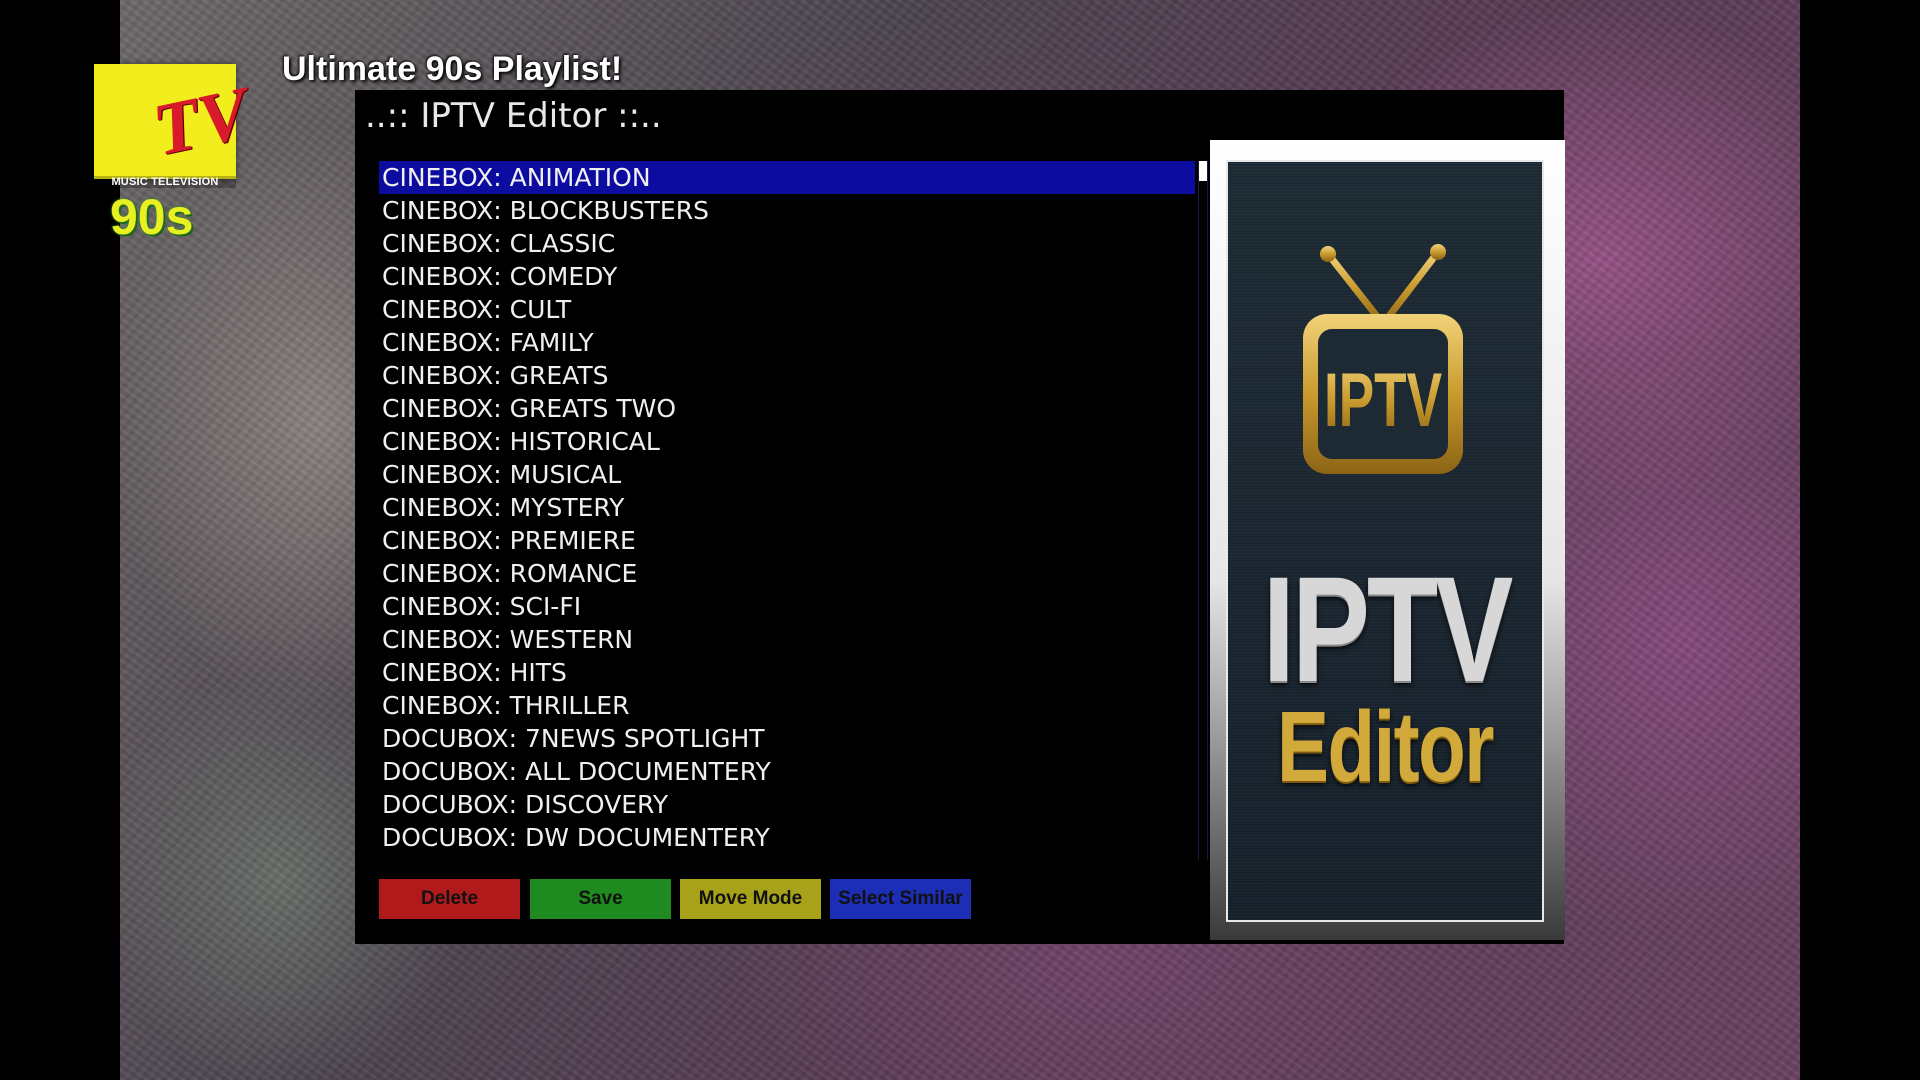 The width and height of the screenshot is (1920, 1080). What do you see at coordinates (449, 899) in the screenshot?
I see `delete-button: Delete` at bounding box center [449, 899].